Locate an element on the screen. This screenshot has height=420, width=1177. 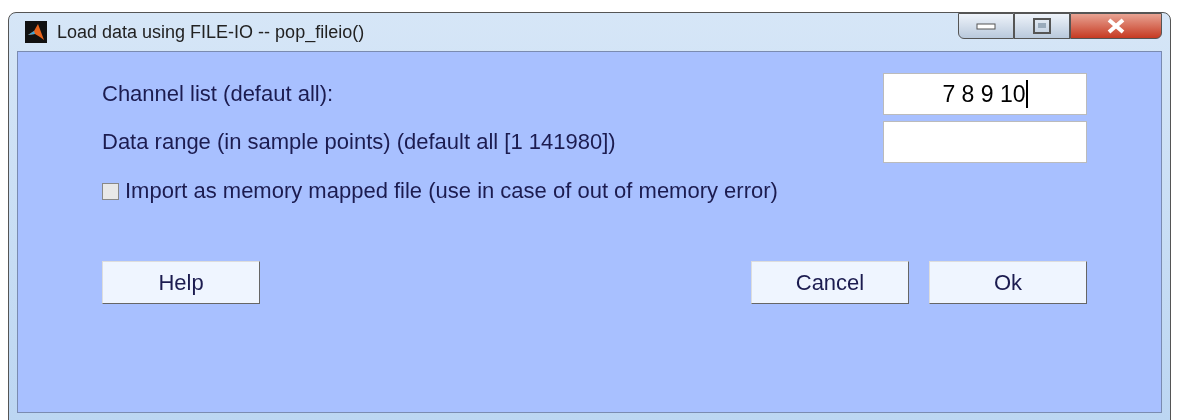
app-icon is located at coordinates (36, 32).